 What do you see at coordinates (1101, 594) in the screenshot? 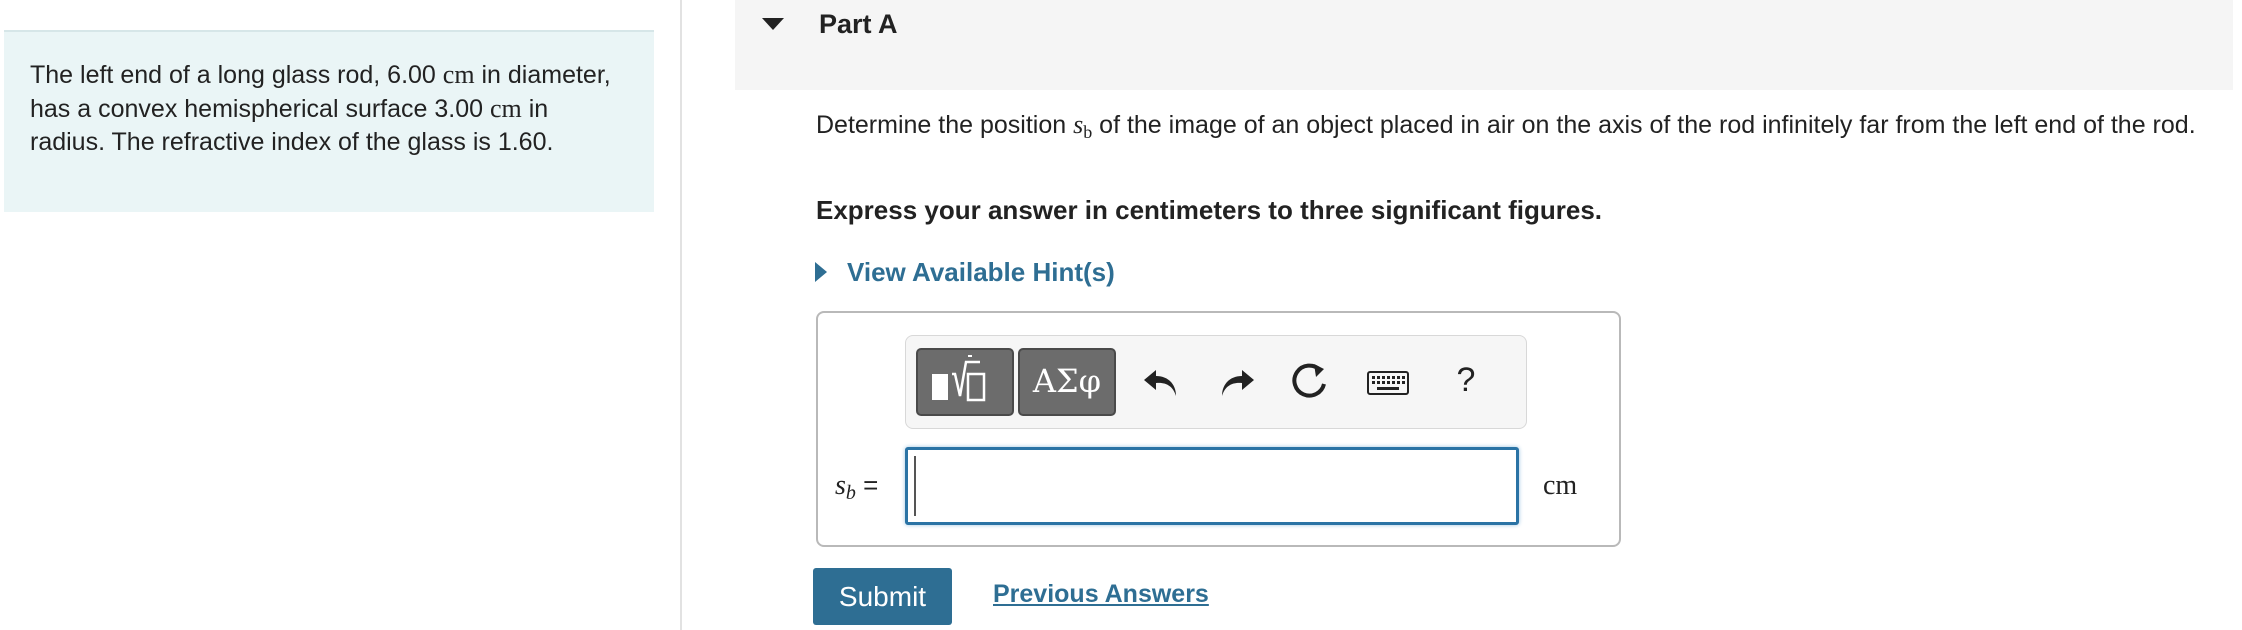
I see `previous-answers-link: Previous Answers` at bounding box center [1101, 594].